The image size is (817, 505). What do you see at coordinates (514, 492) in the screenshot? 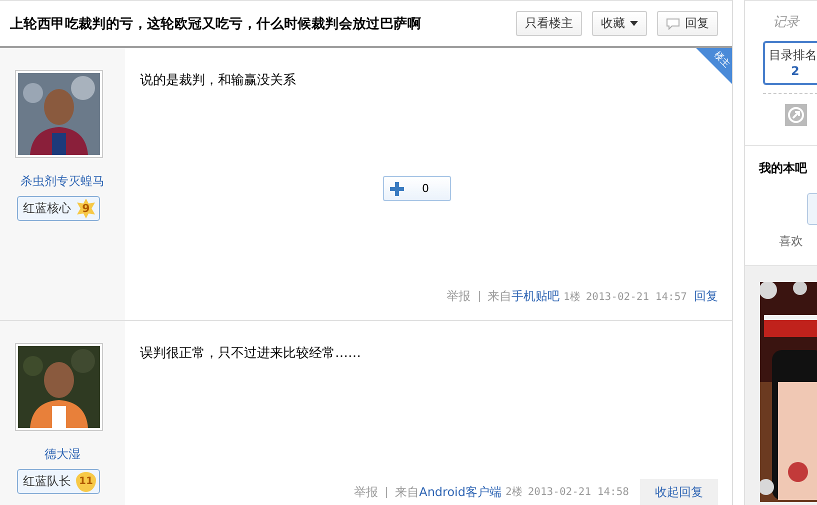
I see `floor-number: 2楼` at bounding box center [514, 492].